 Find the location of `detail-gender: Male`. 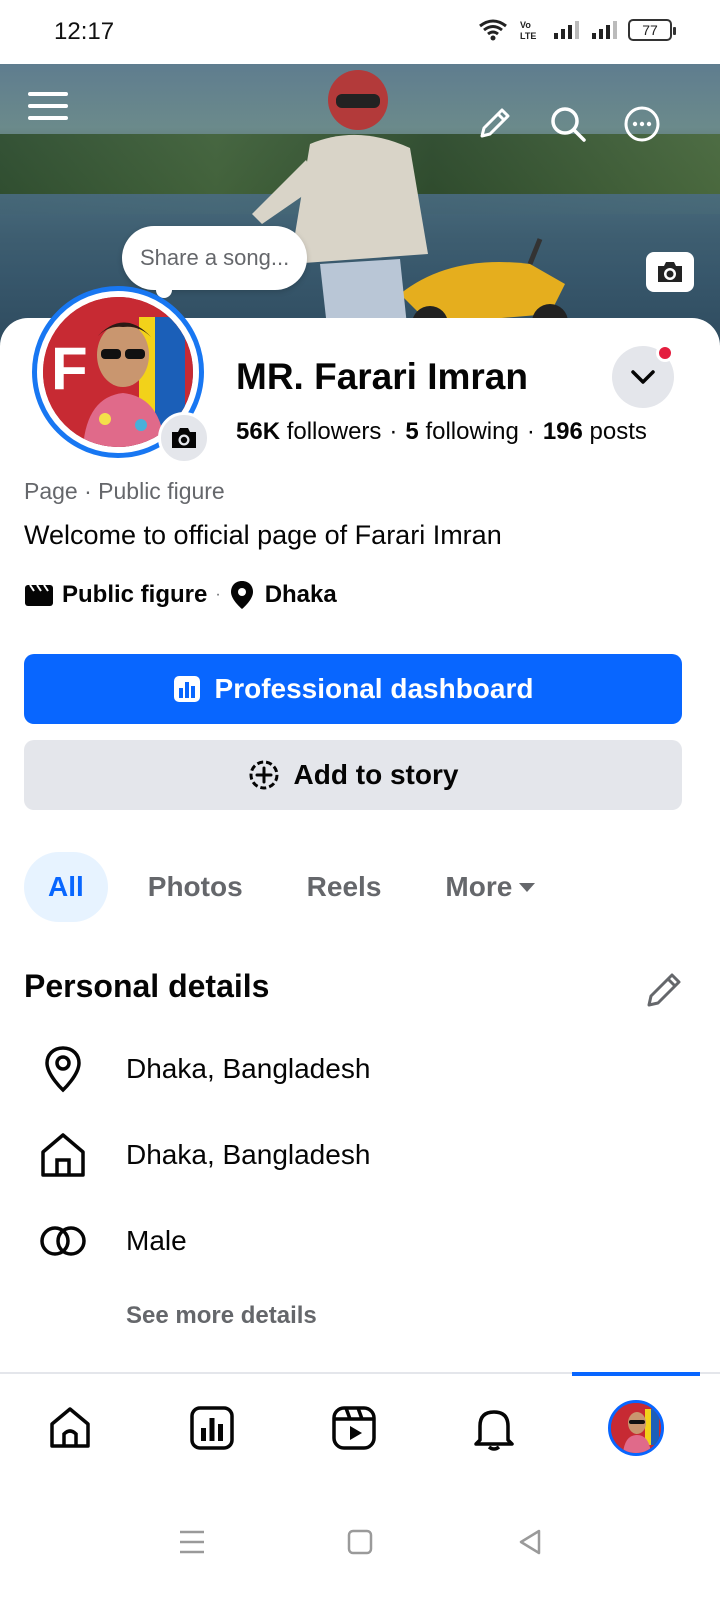

detail-gender: Male is located at coordinates (112, 1241).